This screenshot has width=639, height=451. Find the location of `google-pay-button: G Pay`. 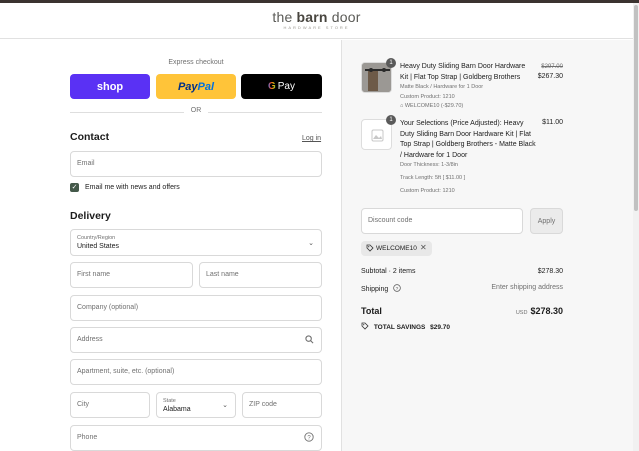

google-pay-button: G Pay is located at coordinates (281, 86).